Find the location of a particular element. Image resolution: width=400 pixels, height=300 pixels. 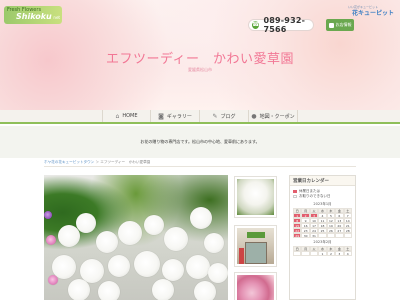

nav-item-label: ブログ is located at coordinates (228, 116).